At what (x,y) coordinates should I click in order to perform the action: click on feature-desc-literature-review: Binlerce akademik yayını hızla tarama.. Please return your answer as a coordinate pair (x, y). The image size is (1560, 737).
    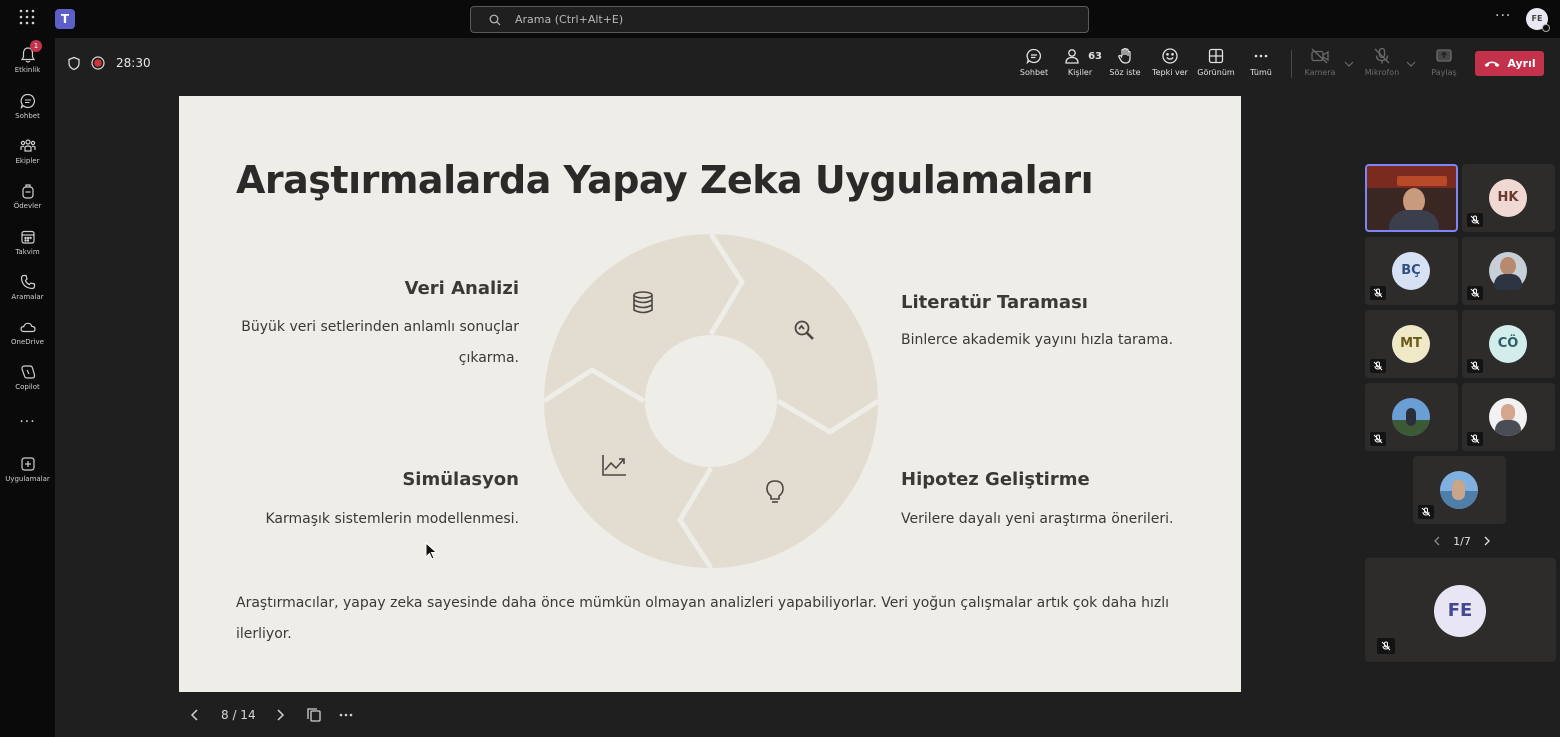
    Looking at the image, I should click on (1037, 340).